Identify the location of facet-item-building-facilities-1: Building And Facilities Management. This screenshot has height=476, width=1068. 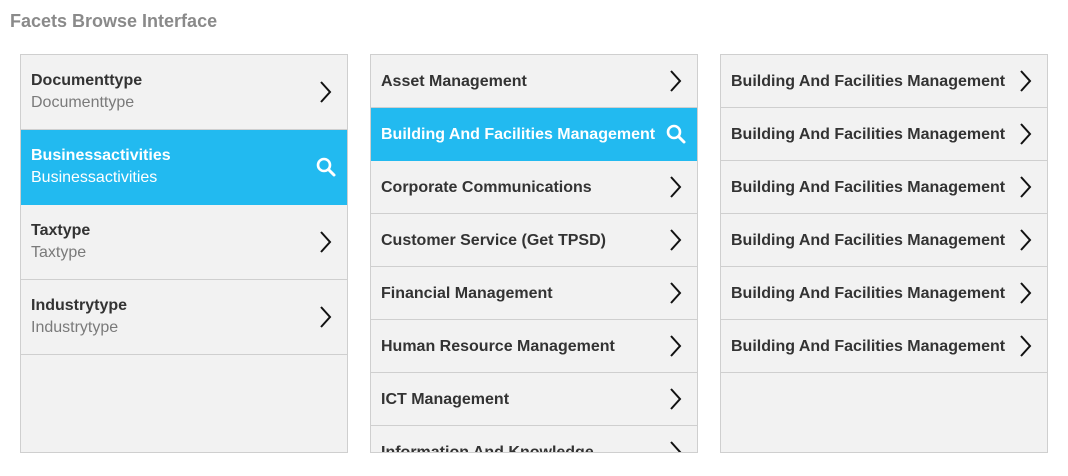
(884, 81).